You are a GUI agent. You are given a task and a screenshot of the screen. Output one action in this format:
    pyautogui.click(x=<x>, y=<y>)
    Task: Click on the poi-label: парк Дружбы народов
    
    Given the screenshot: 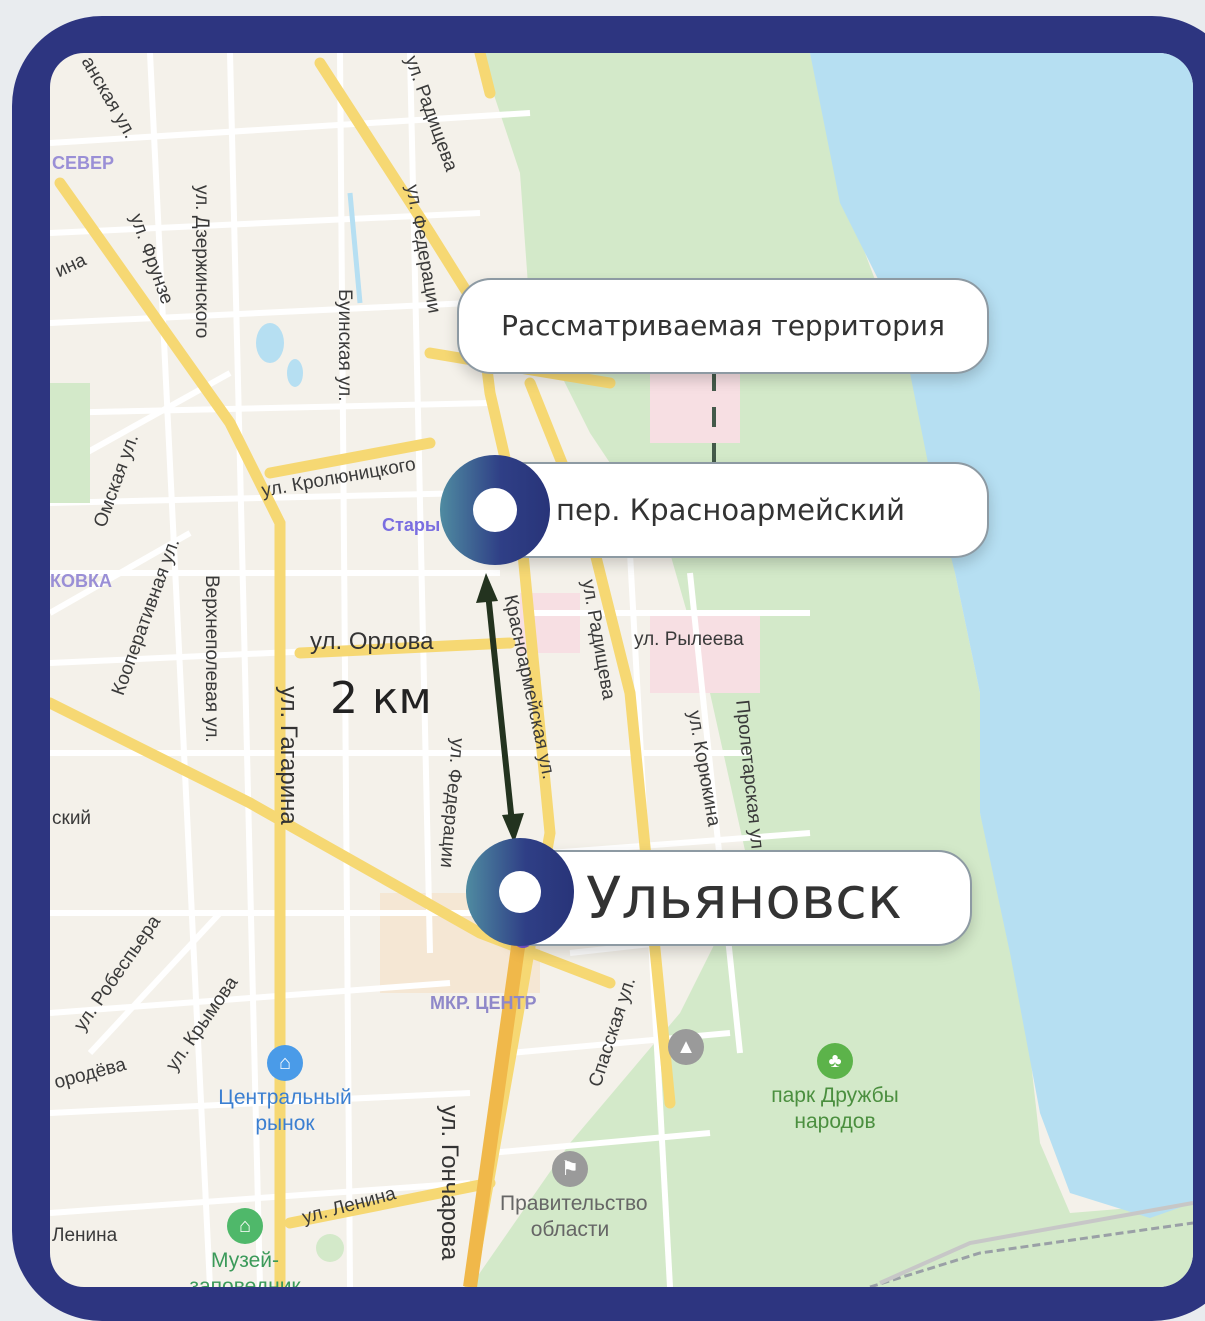 What is the action you would take?
    pyautogui.click(x=835, y=1108)
    